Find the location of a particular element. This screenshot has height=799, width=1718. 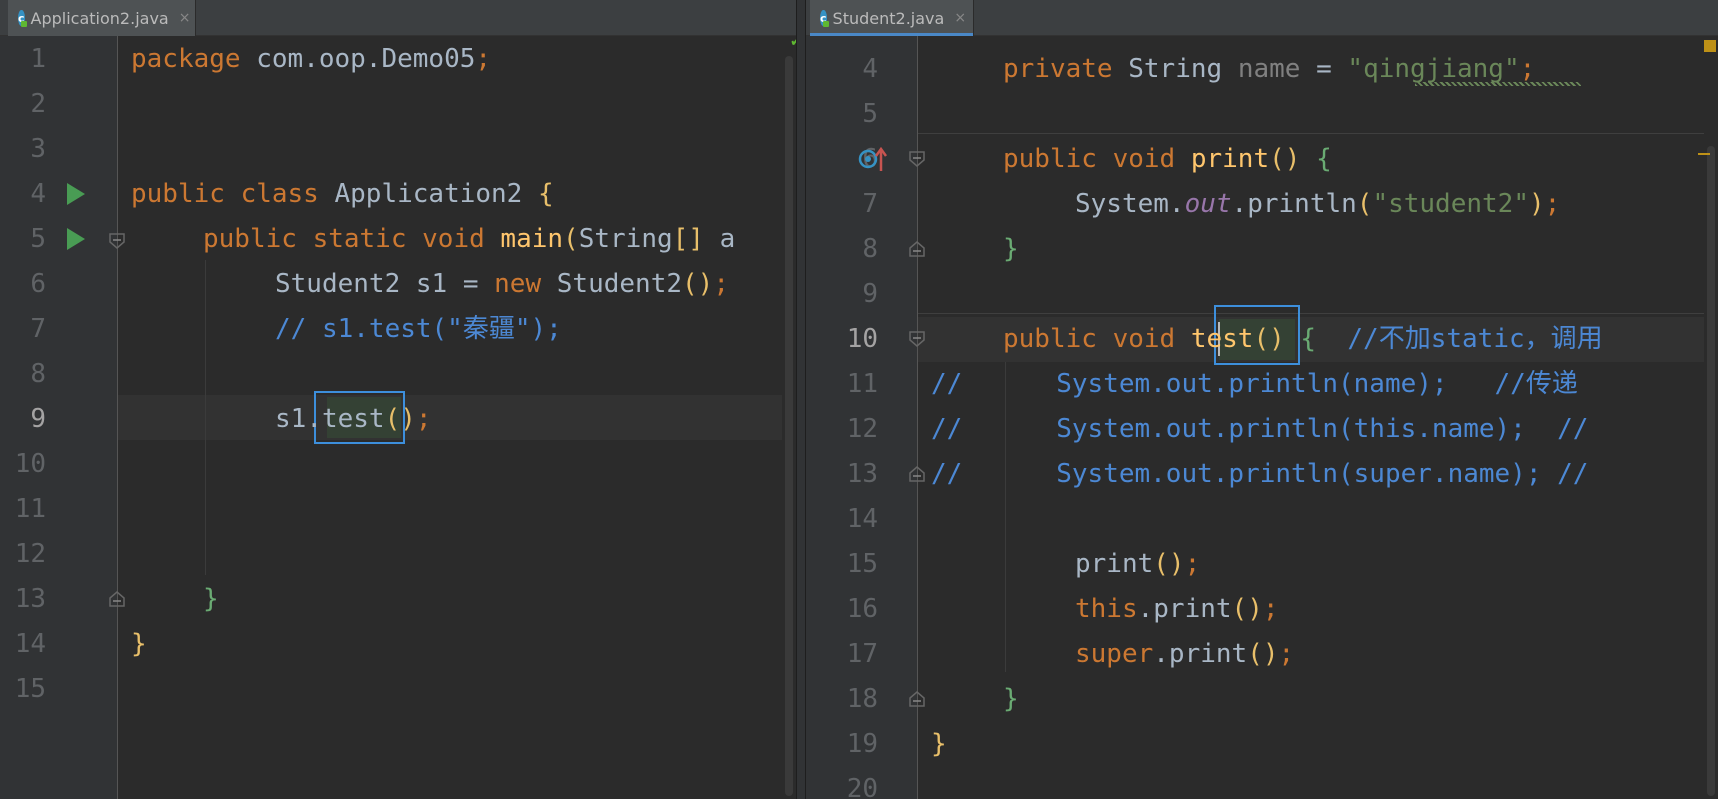

code-line-10: public void test() { //不加static，调用 is located at coordinates (1303, 339).